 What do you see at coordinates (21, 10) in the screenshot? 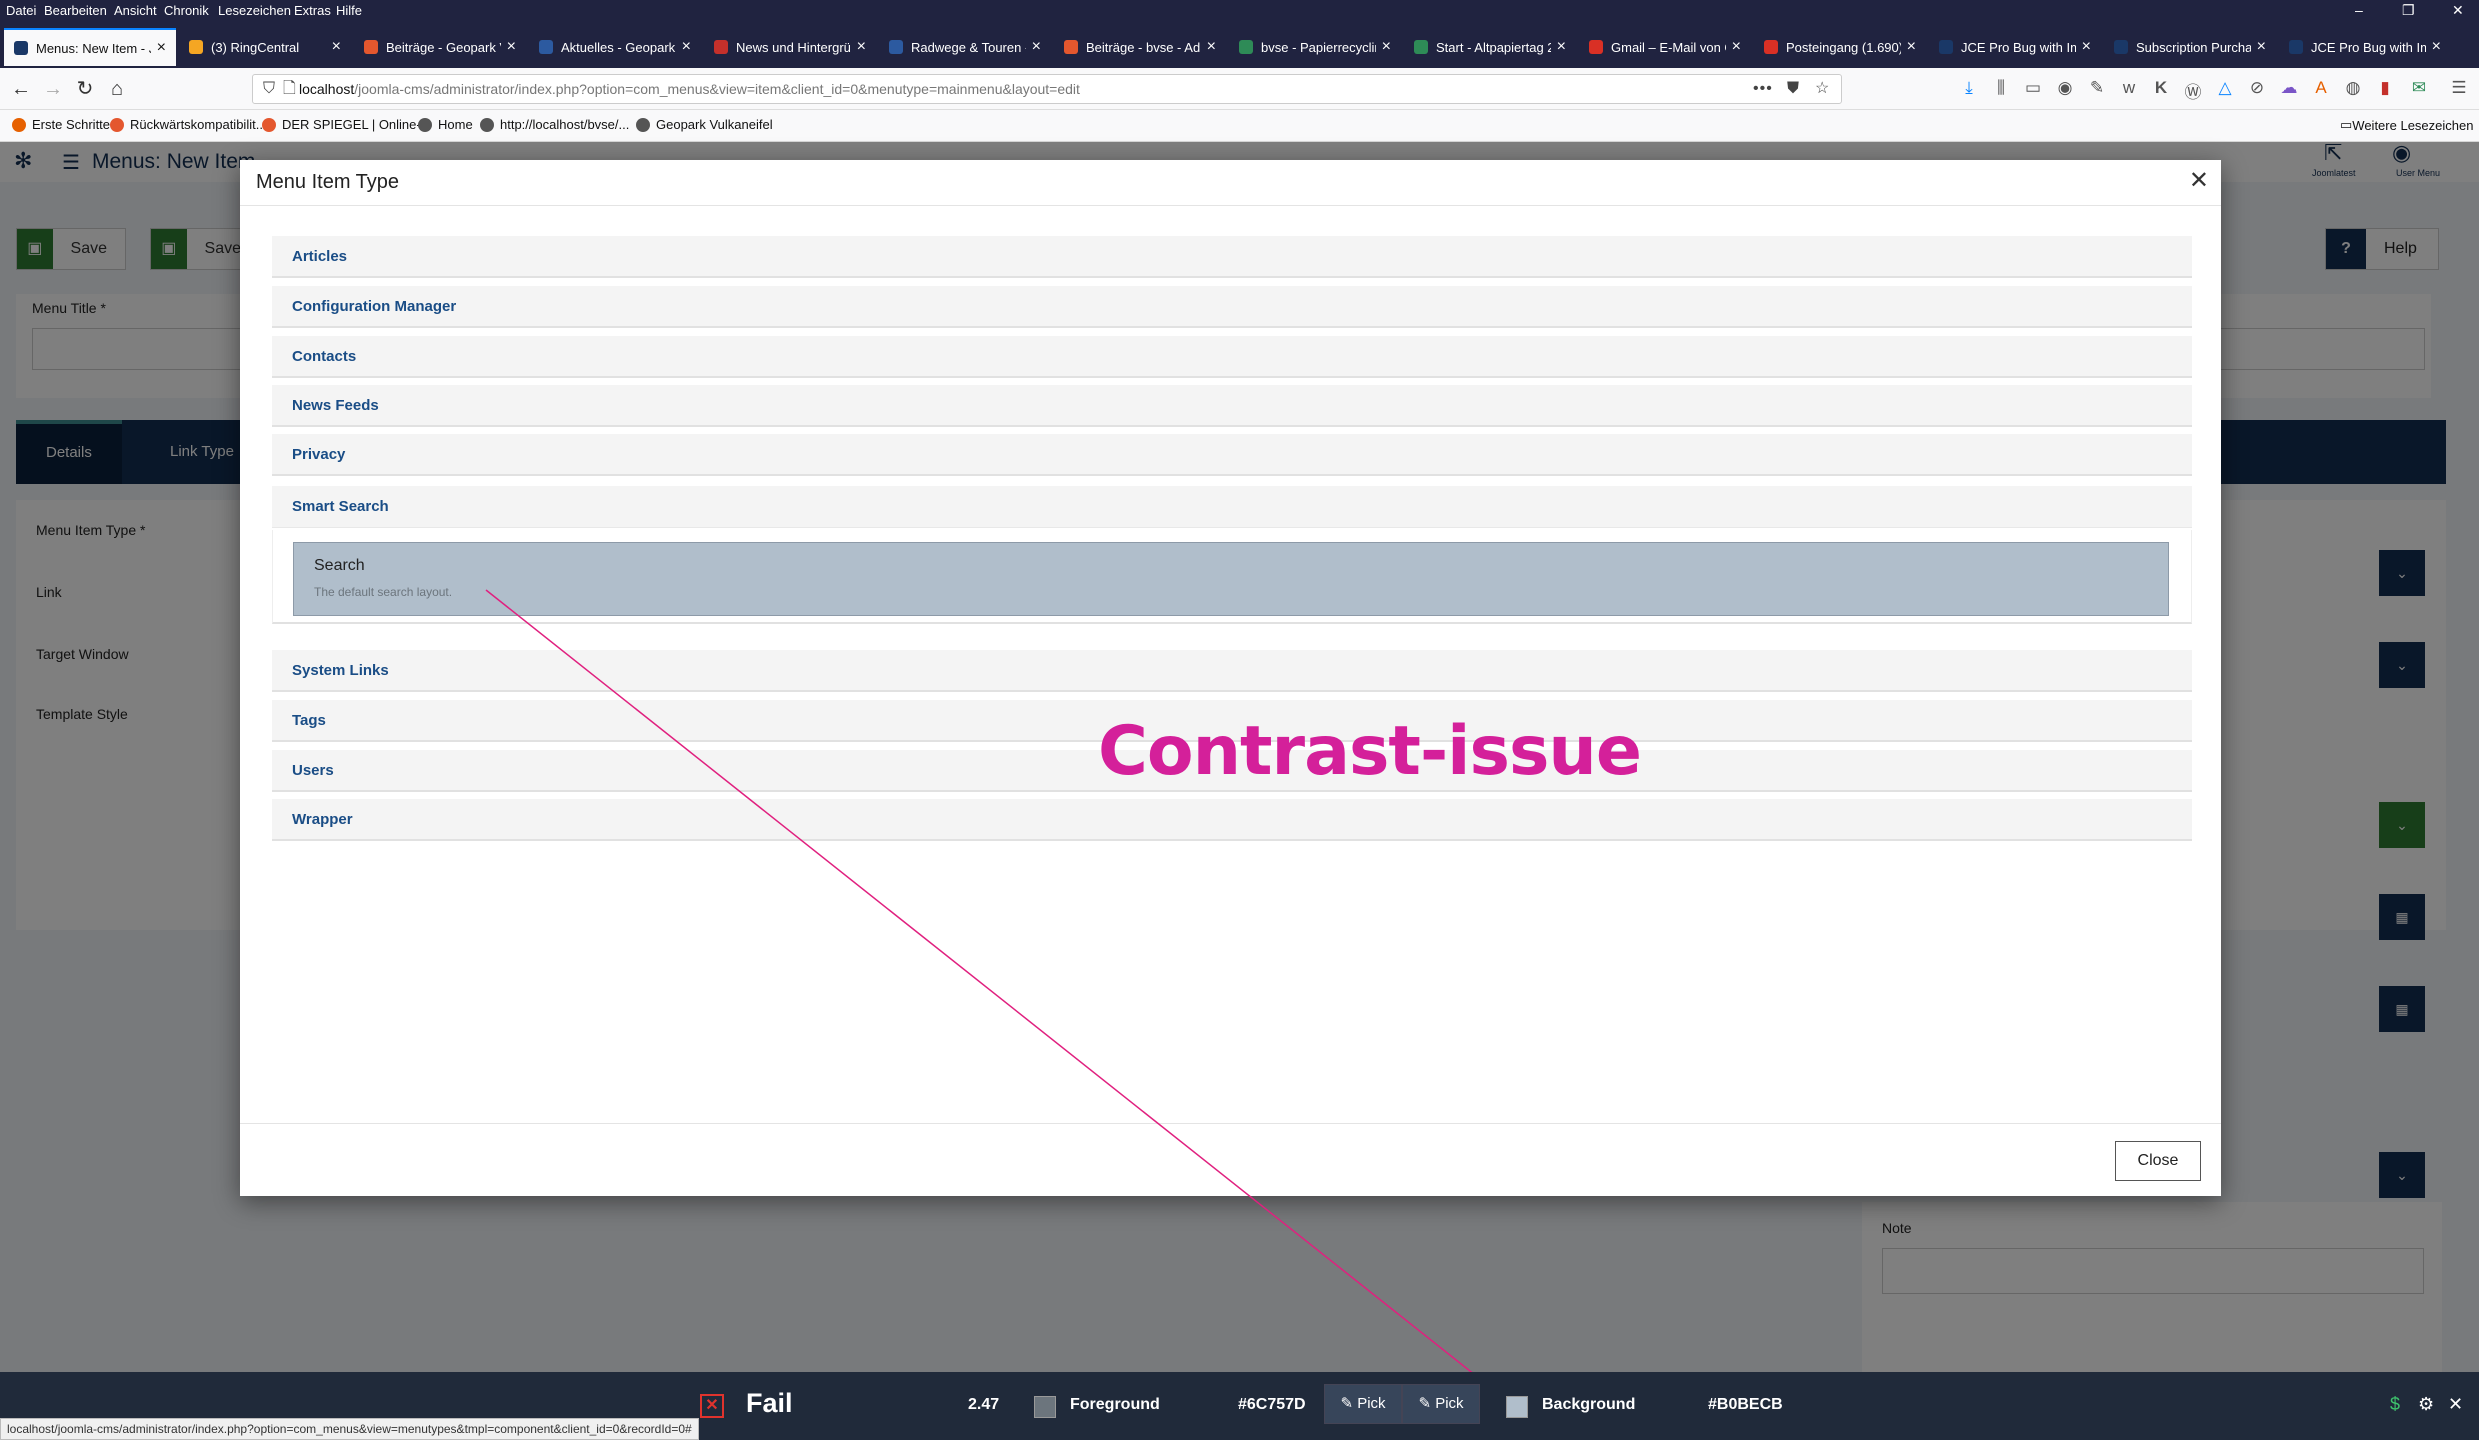
I see `menu-datei: Datei` at bounding box center [21, 10].